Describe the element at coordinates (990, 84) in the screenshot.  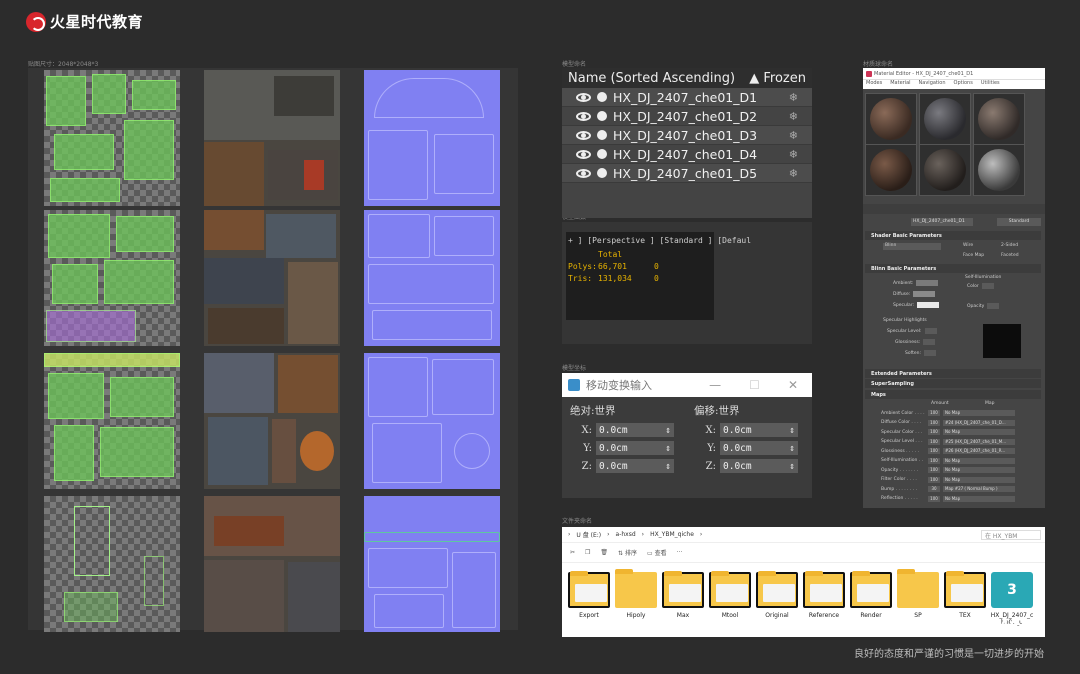
I see `menu-item: Utilities` at that location.